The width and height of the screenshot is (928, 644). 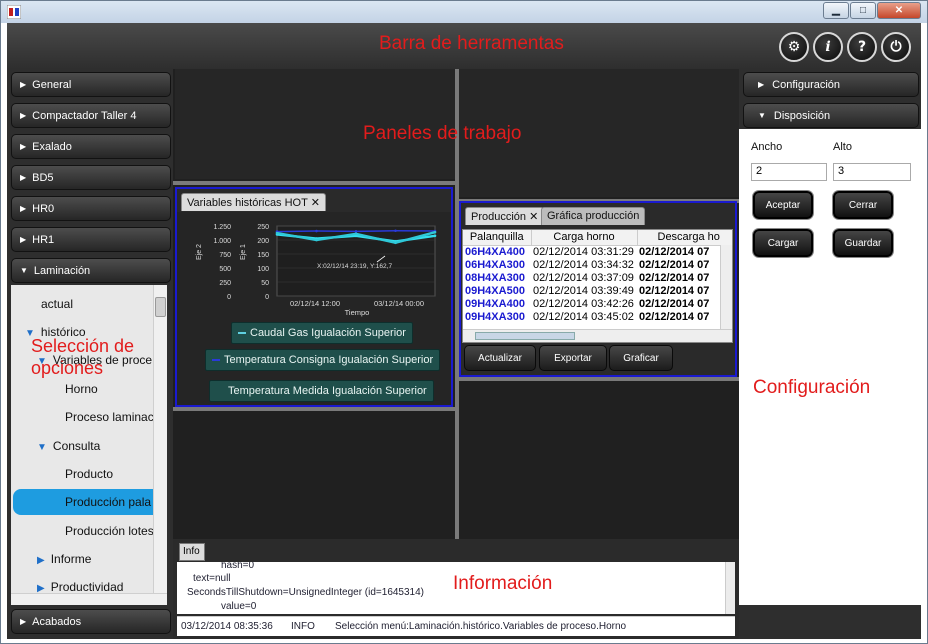 What do you see at coordinates (109, 417) in the screenshot?
I see `tree-item-proceso: Proceso laminac` at bounding box center [109, 417].